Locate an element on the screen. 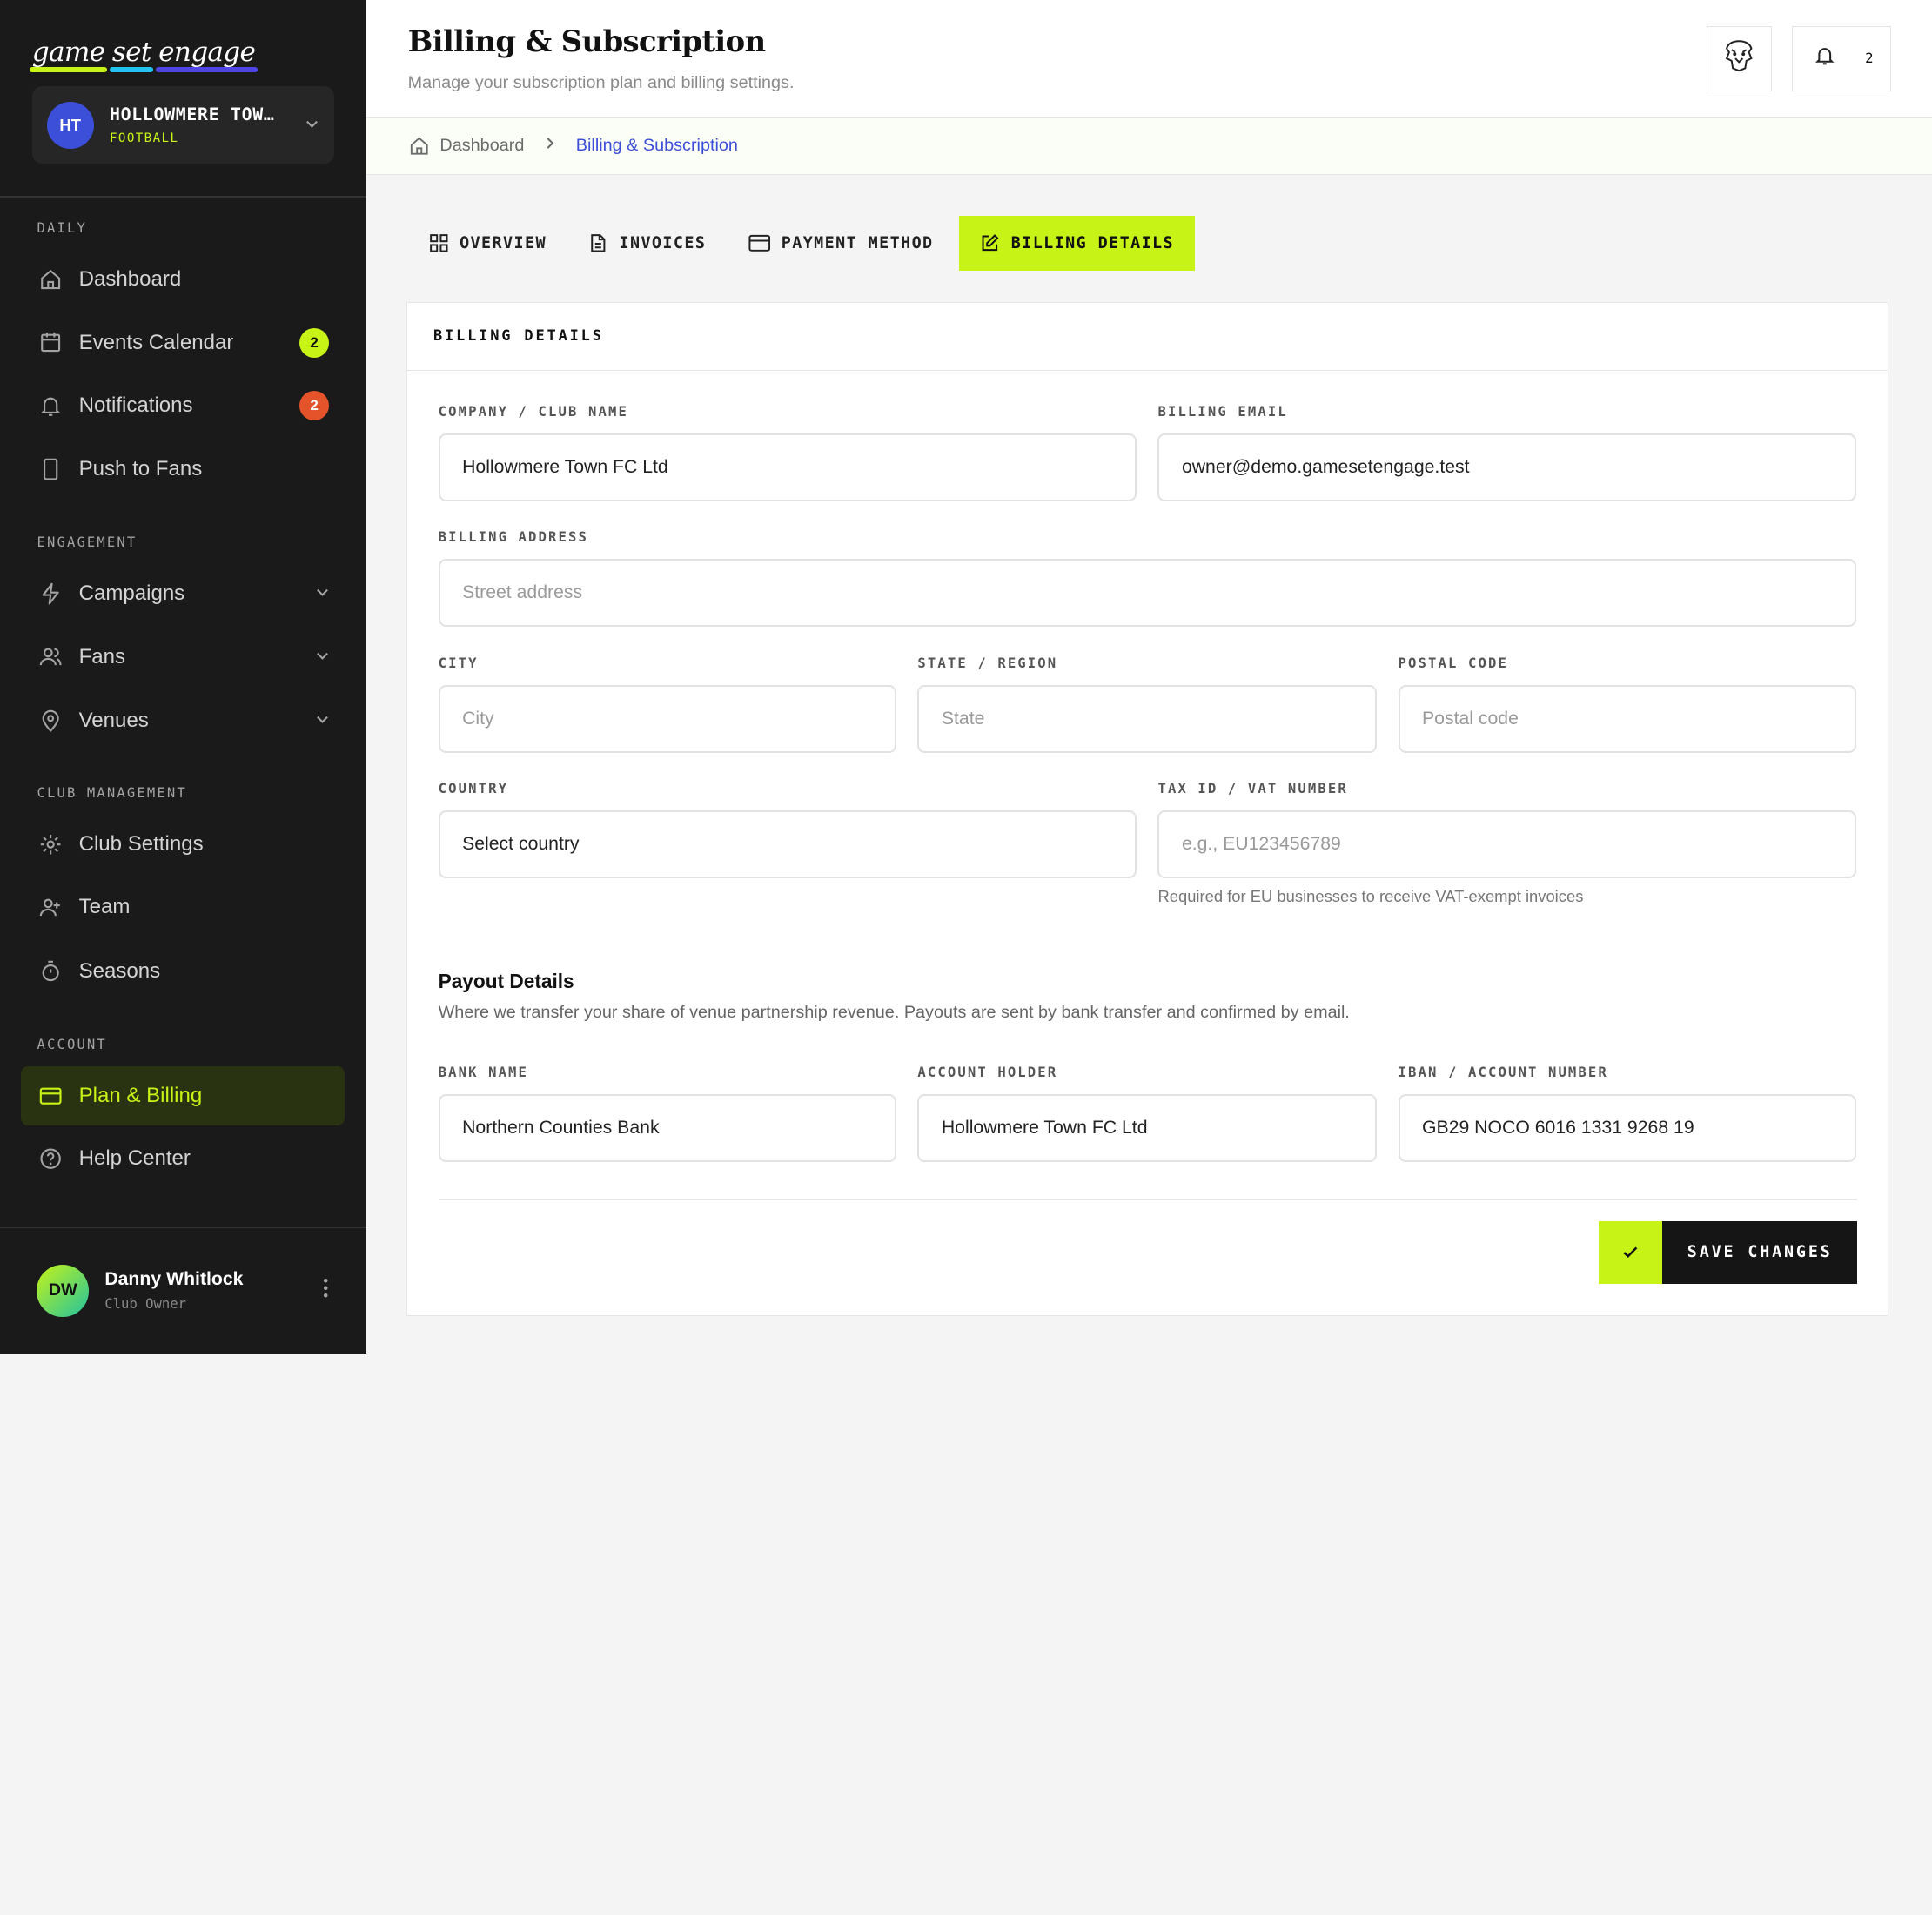  brand-logo: game set engage is located at coordinates (143, 54).